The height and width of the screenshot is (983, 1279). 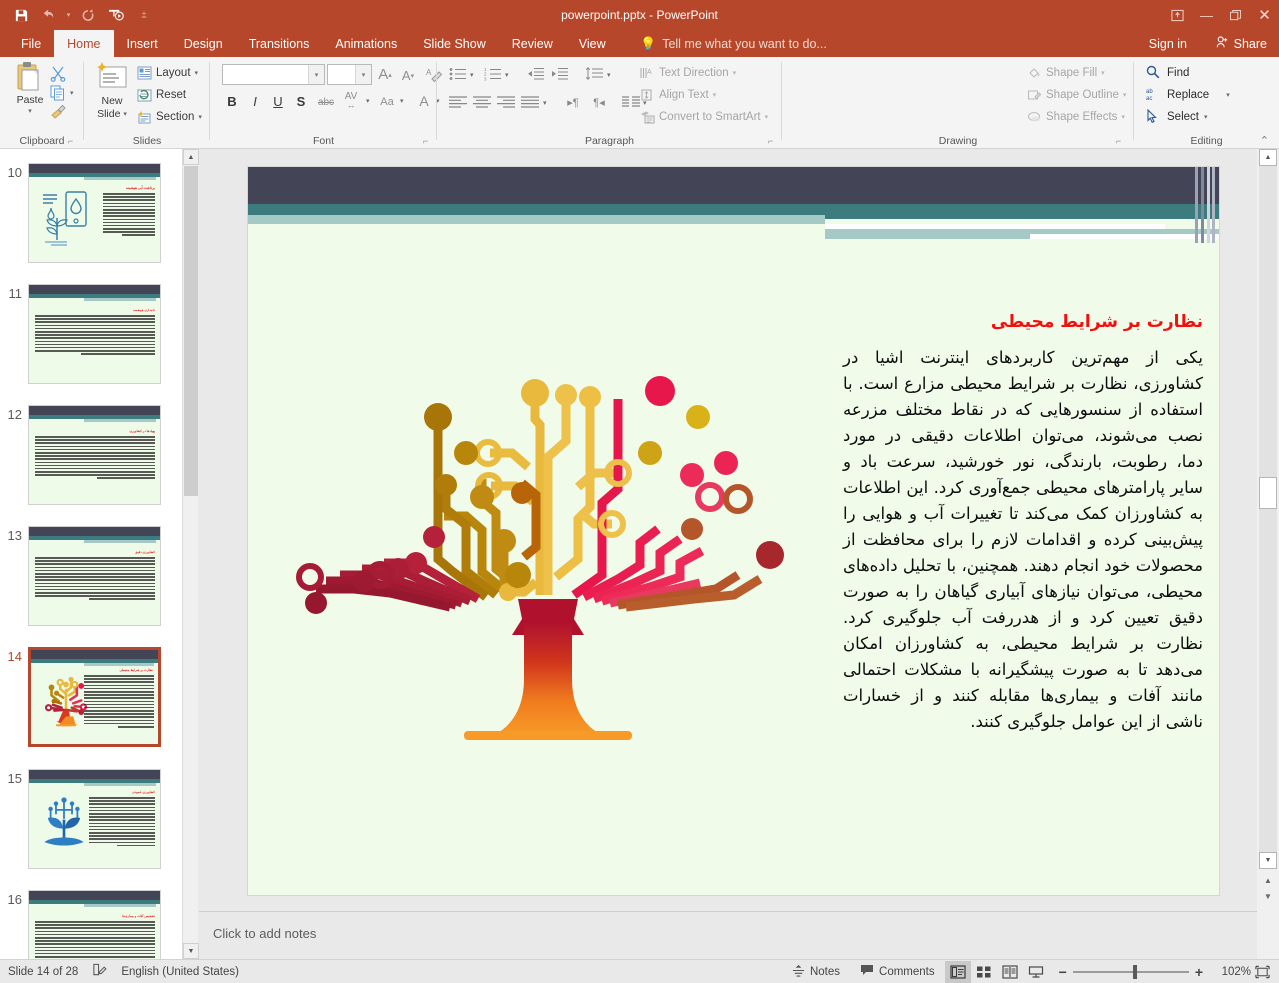 What do you see at coordinates (507, 75) in the screenshot?
I see `numbering-dropdown-icon: ▾` at bounding box center [507, 75].